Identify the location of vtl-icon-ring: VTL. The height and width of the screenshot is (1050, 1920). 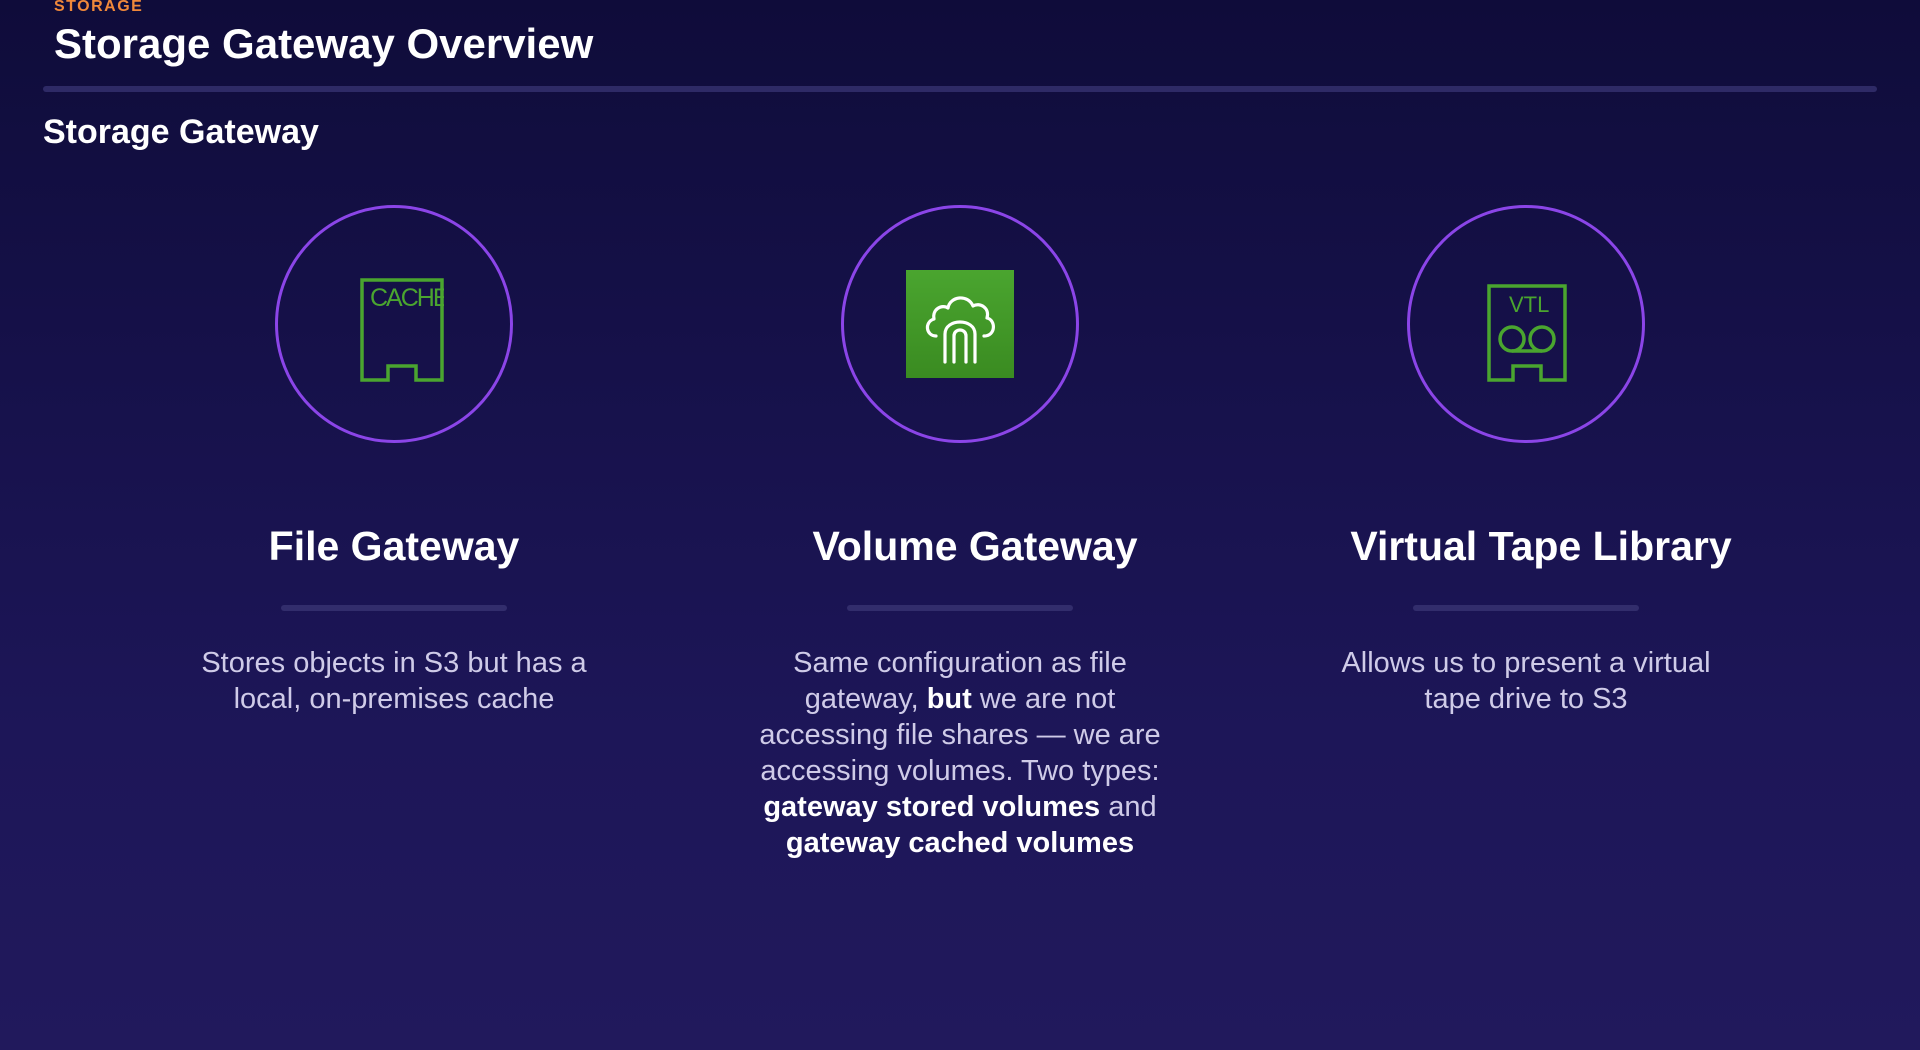
(1526, 324).